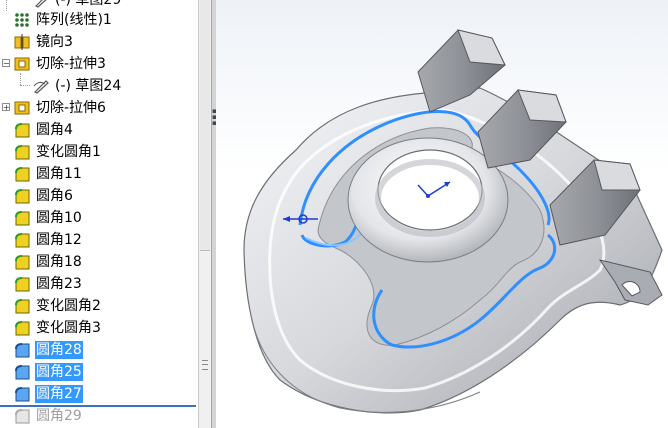 The height and width of the screenshot is (428, 668). I want to click on tree-item-fillet28: 圆角28, so click(99, 350).